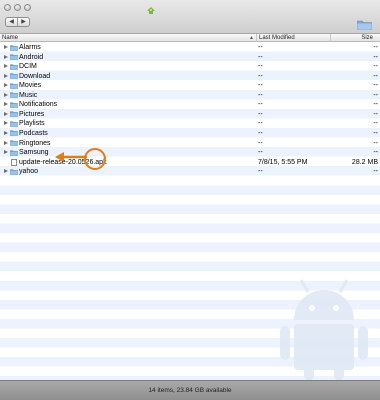 Image resolution: width=380 pixels, height=400 pixels. Describe the element at coordinates (190, 144) in the screenshot. I see `folder-row: Ringtones -- --` at that location.